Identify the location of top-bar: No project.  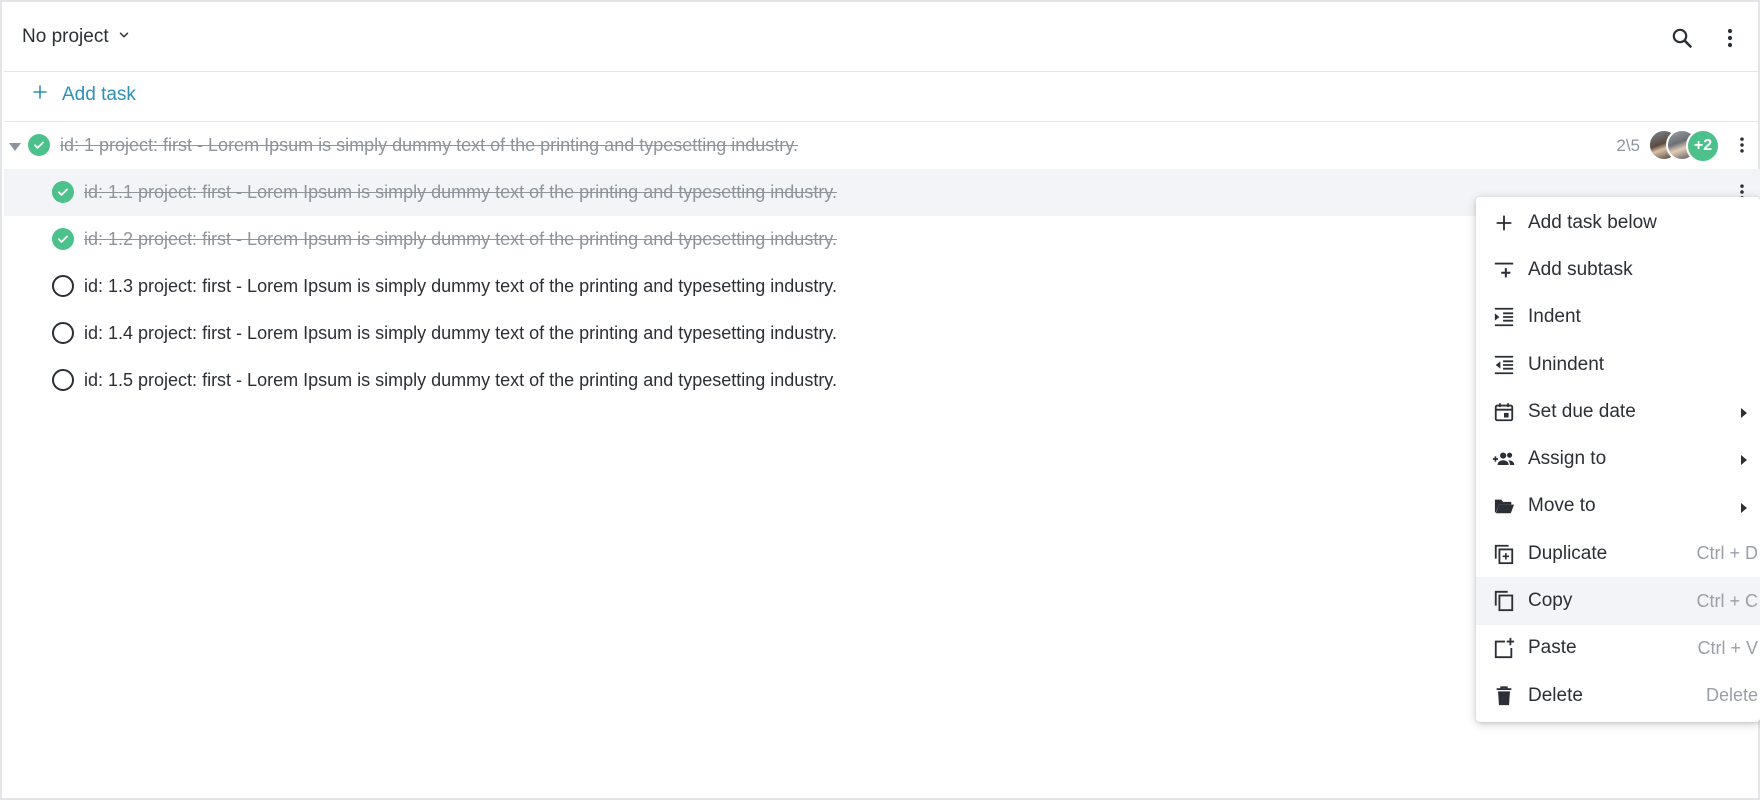
(882, 38).